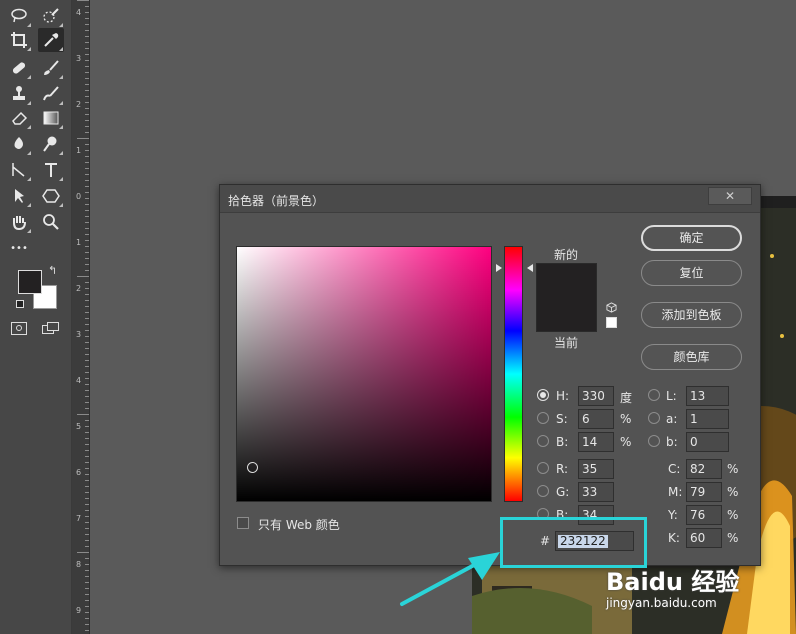 This screenshot has width=796, height=634. I want to click on clone-stamp-icon, so click(19, 94).